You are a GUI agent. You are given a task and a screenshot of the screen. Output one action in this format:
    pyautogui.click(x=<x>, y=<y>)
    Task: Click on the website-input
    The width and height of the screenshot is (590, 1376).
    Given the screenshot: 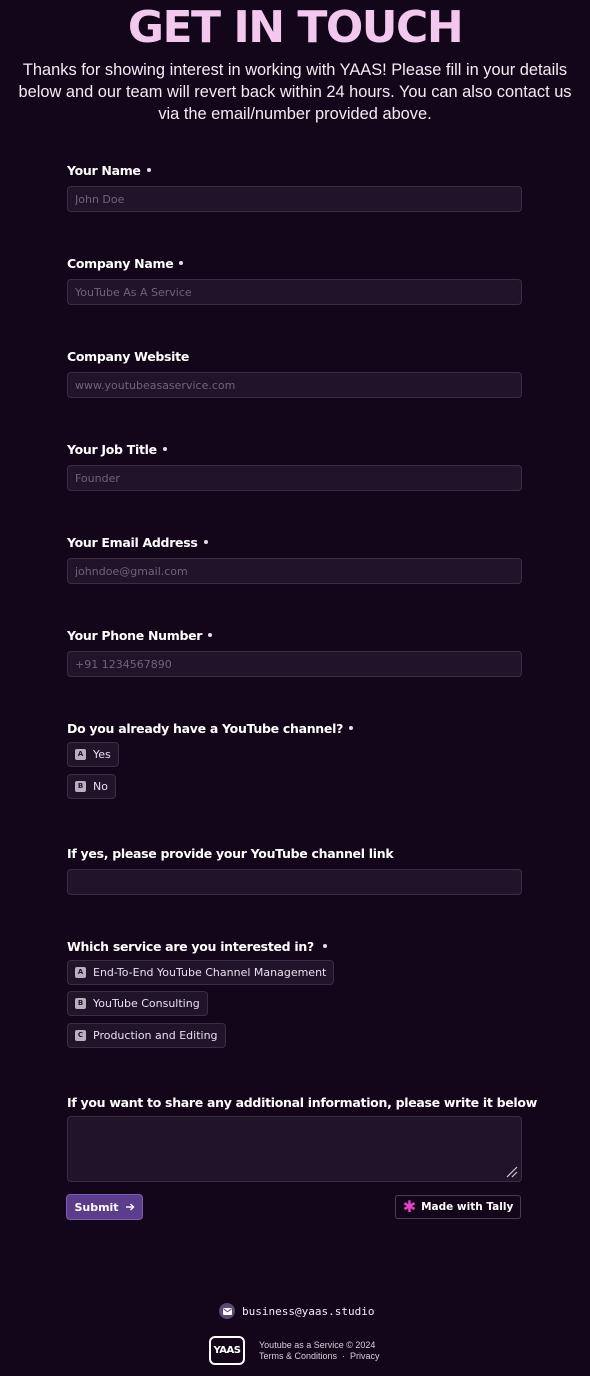 What is the action you would take?
    pyautogui.click(x=294, y=385)
    